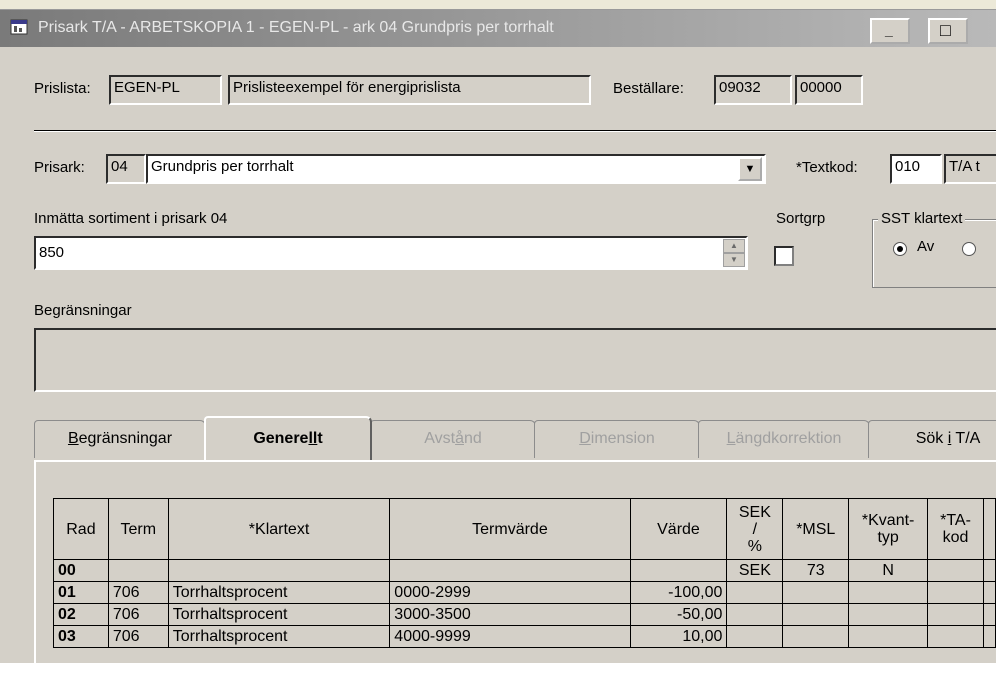 This screenshot has height=673, width=996. I want to click on begransningar-label: Begränsningar, so click(83, 310).